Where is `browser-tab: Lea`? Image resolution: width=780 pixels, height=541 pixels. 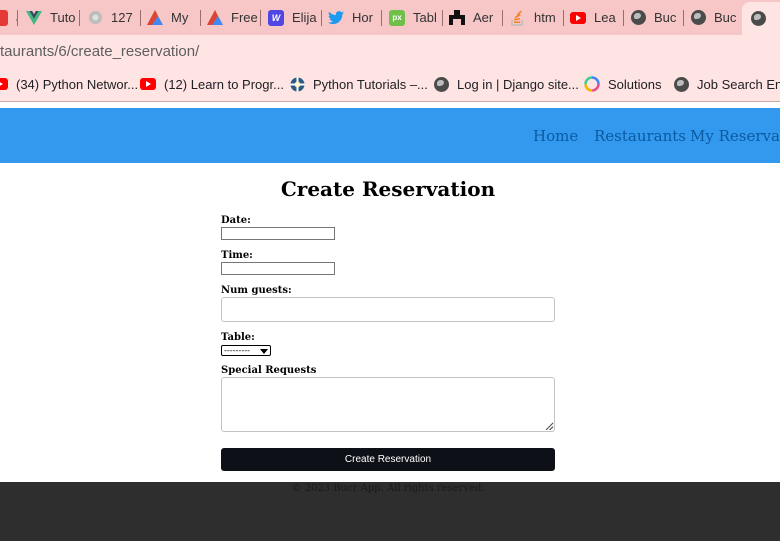 browser-tab: Lea is located at coordinates (597, 17).